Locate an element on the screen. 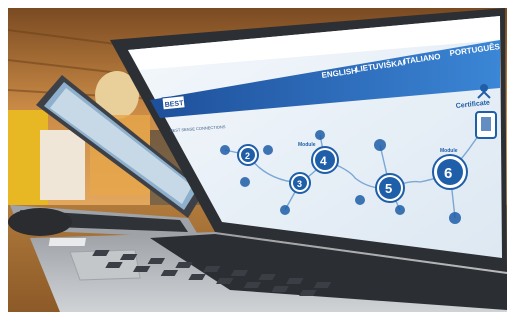  flow-step-number: 2 is located at coordinates (247, 156).